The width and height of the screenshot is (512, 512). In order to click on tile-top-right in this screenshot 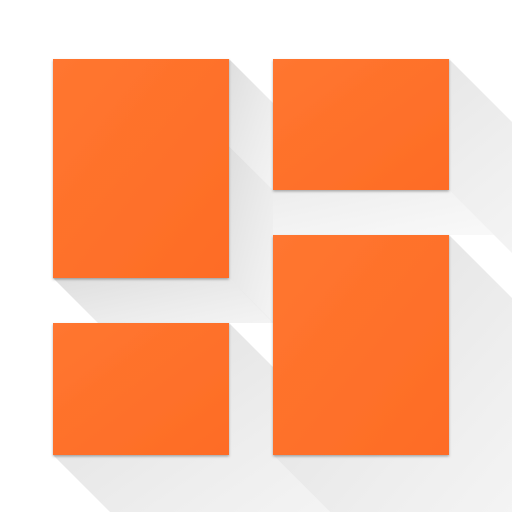, I will do `click(361, 124)`.